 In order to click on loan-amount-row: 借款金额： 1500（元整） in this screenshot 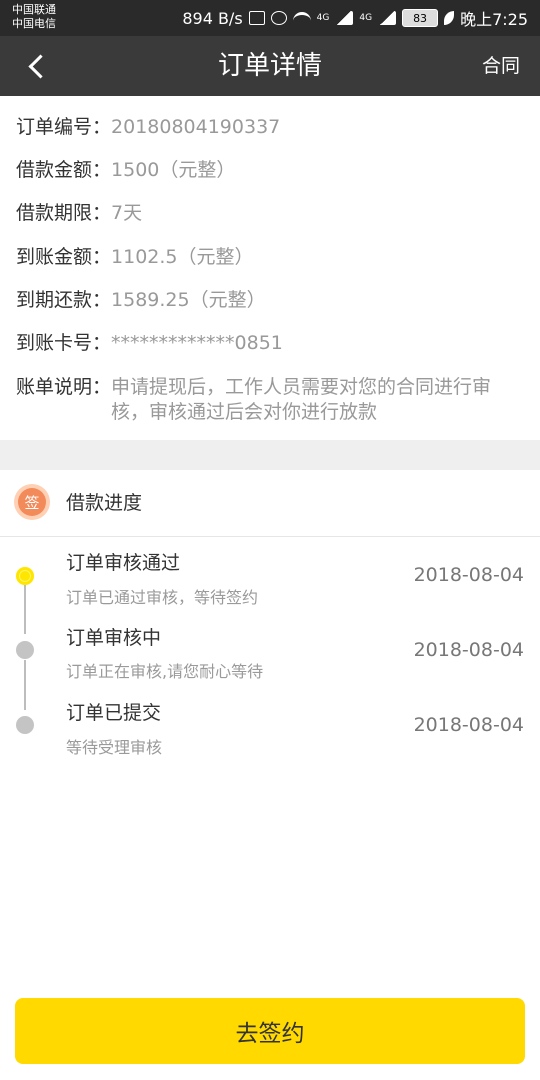, I will do `click(270, 175)`.